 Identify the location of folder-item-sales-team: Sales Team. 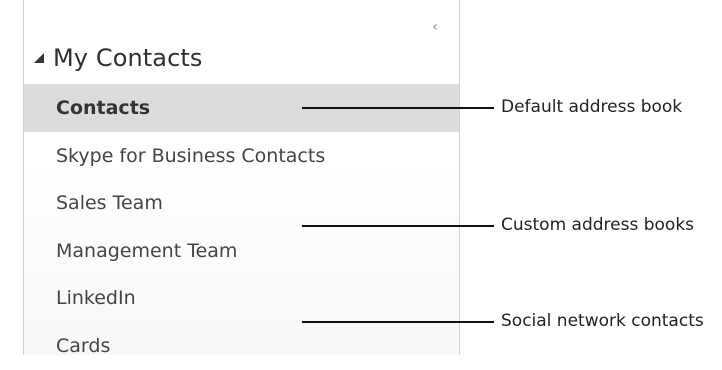
(241, 203).